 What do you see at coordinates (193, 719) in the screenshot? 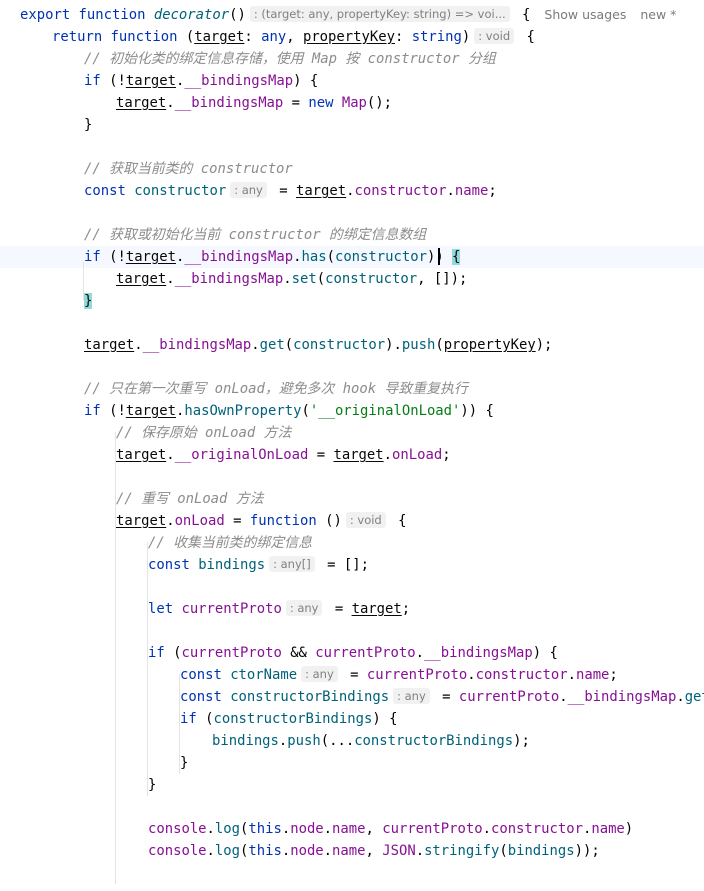
I see `code-token: if` at bounding box center [193, 719].